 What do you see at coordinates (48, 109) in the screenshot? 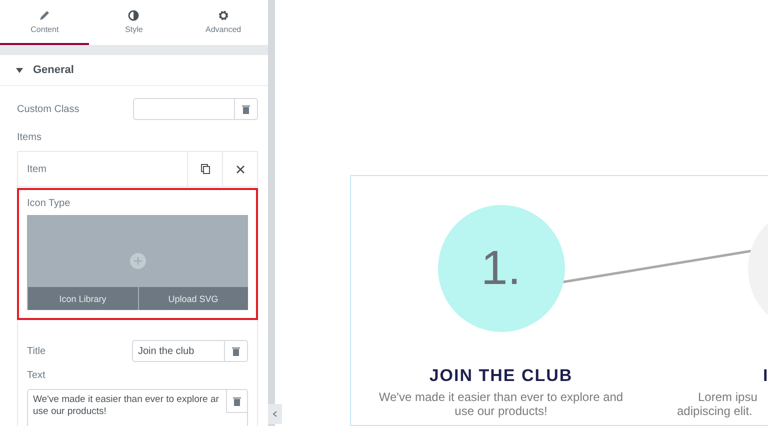
I see `field-label: Custom Class` at bounding box center [48, 109].